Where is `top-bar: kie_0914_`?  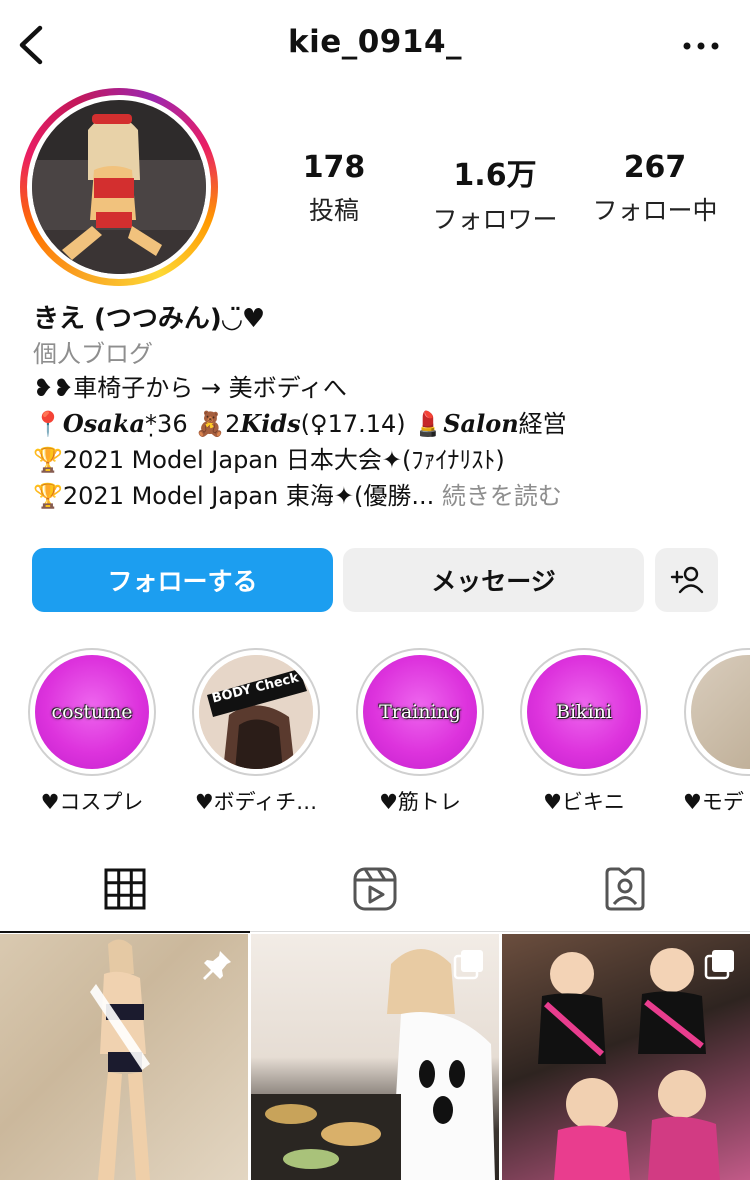
top-bar: kie_0914_ is located at coordinates (375, 46).